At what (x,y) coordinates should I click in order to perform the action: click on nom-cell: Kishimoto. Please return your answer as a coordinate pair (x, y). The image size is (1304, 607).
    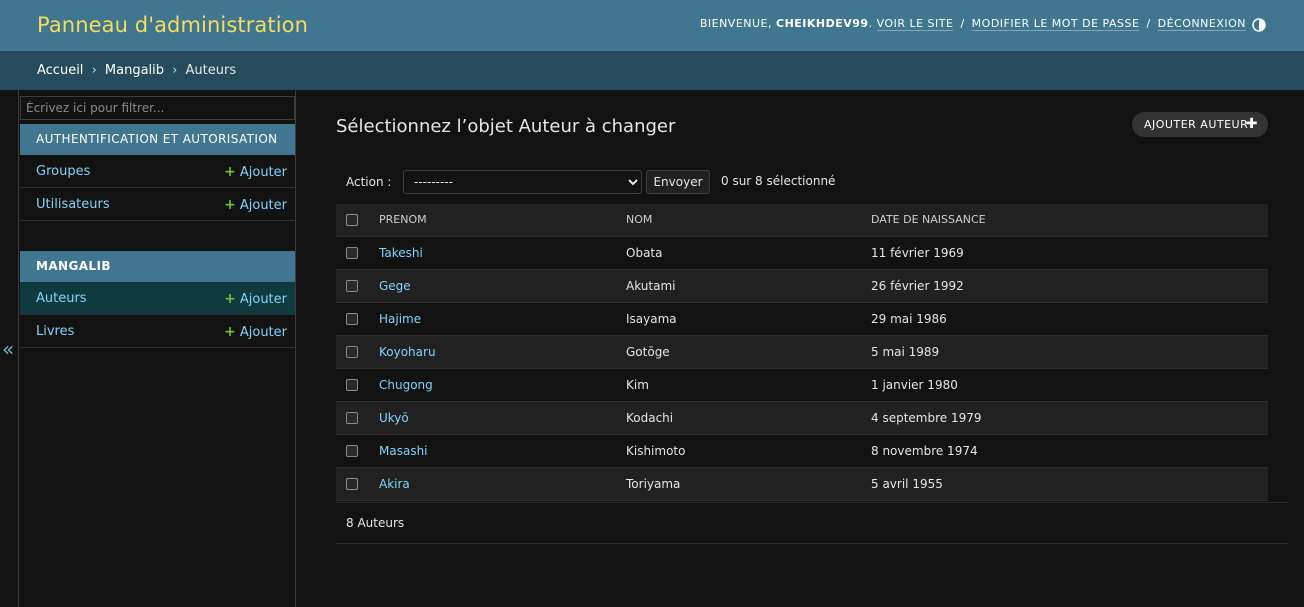
    Looking at the image, I should click on (738, 451).